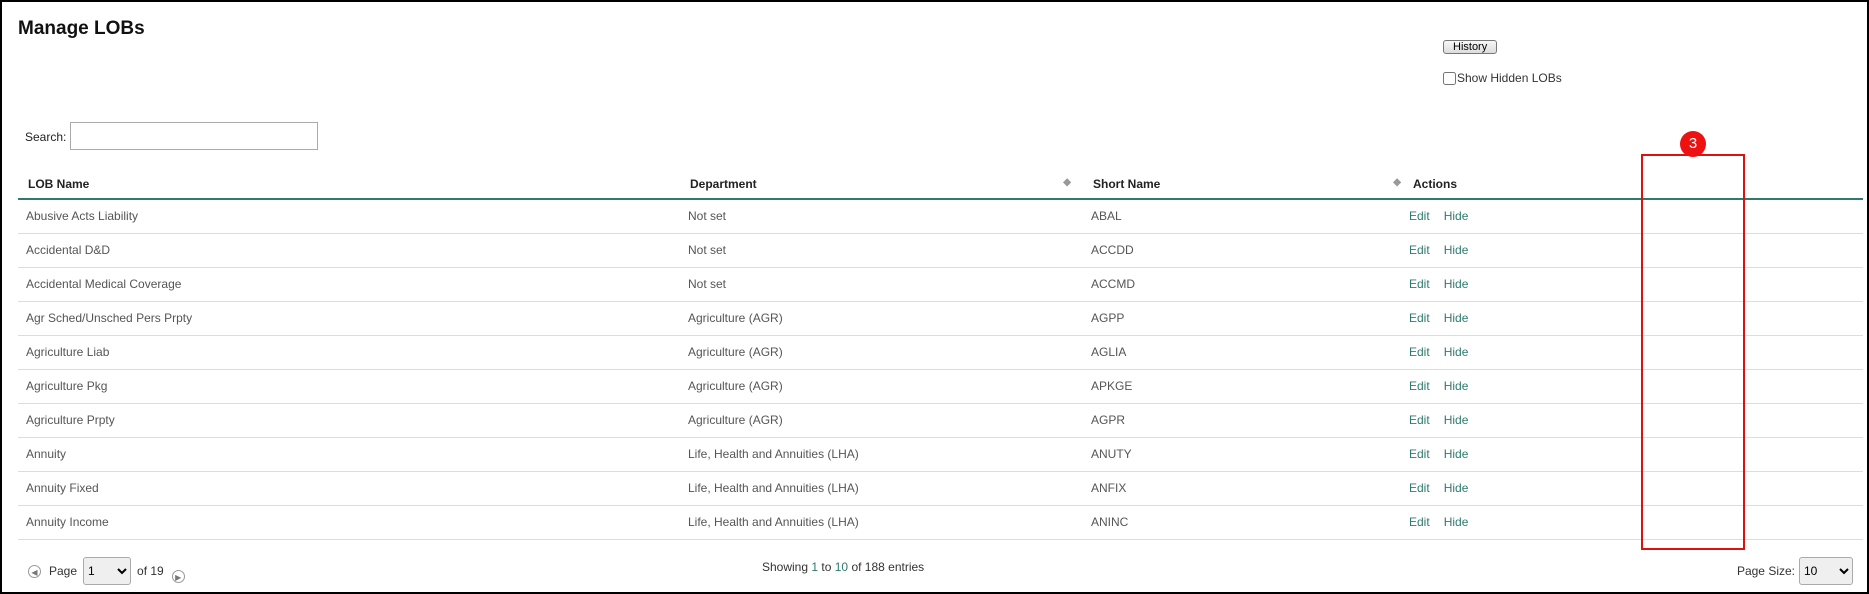 This screenshot has height=594, width=1869. What do you see at coordinates (349, 386) in the screenshot?
I see `lob-name-cell: Agriculture Pkg` at bounding box center [349, 386].